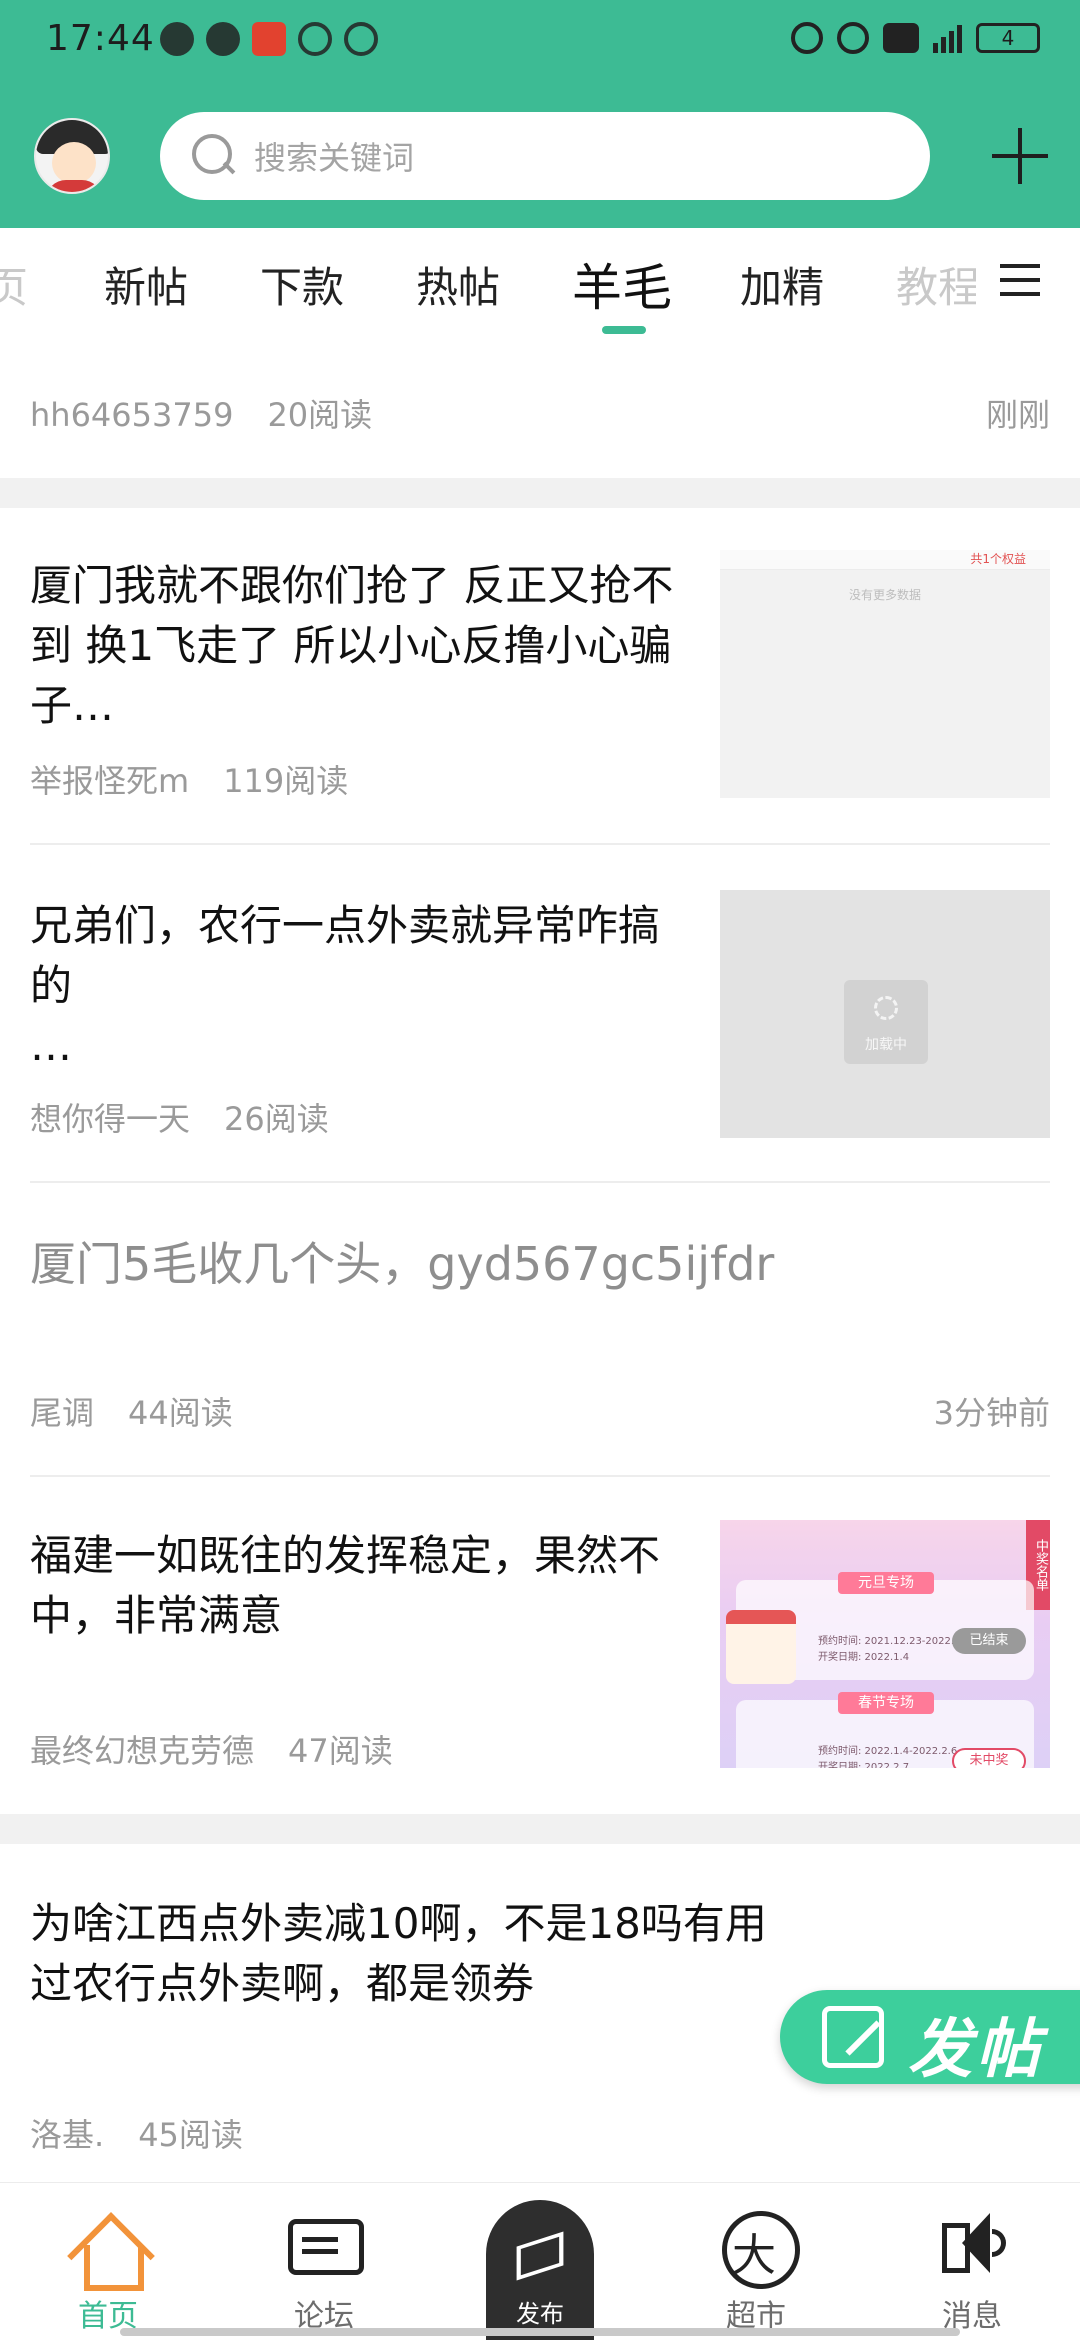 This screenshot has height=2340, width=1080. I want to click on app-notification-icon, so click(269, 39).